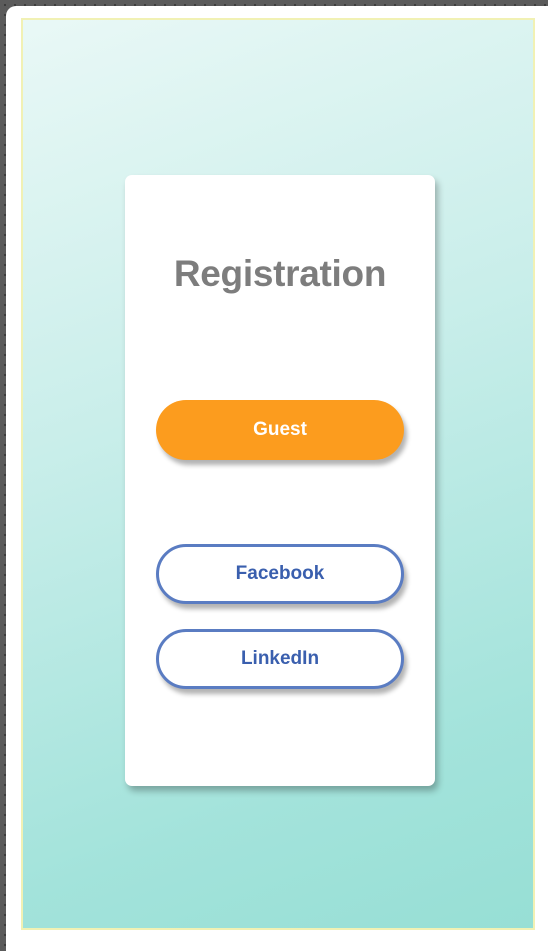 The image size is (548, 951). What do you see at coordinates (280, 430) in the screenshot?
I see `guest-button: Guest` at bounding box center [280, 430].